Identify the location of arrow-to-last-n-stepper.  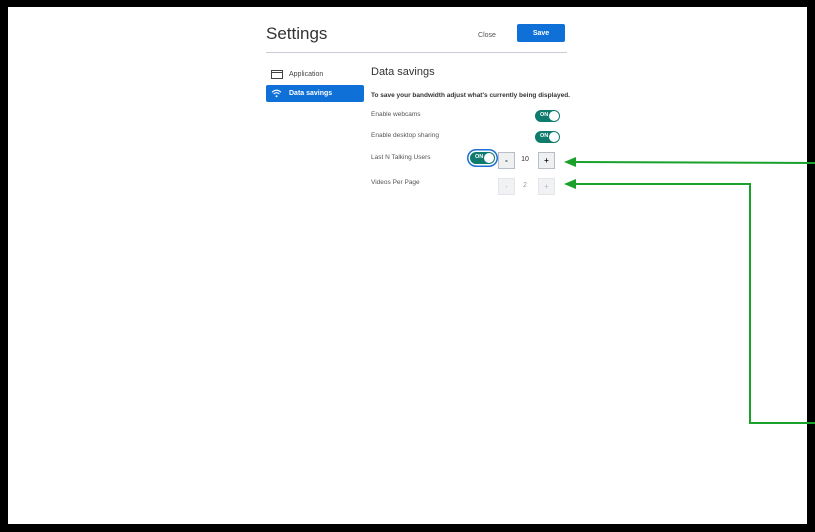
(689, 162).